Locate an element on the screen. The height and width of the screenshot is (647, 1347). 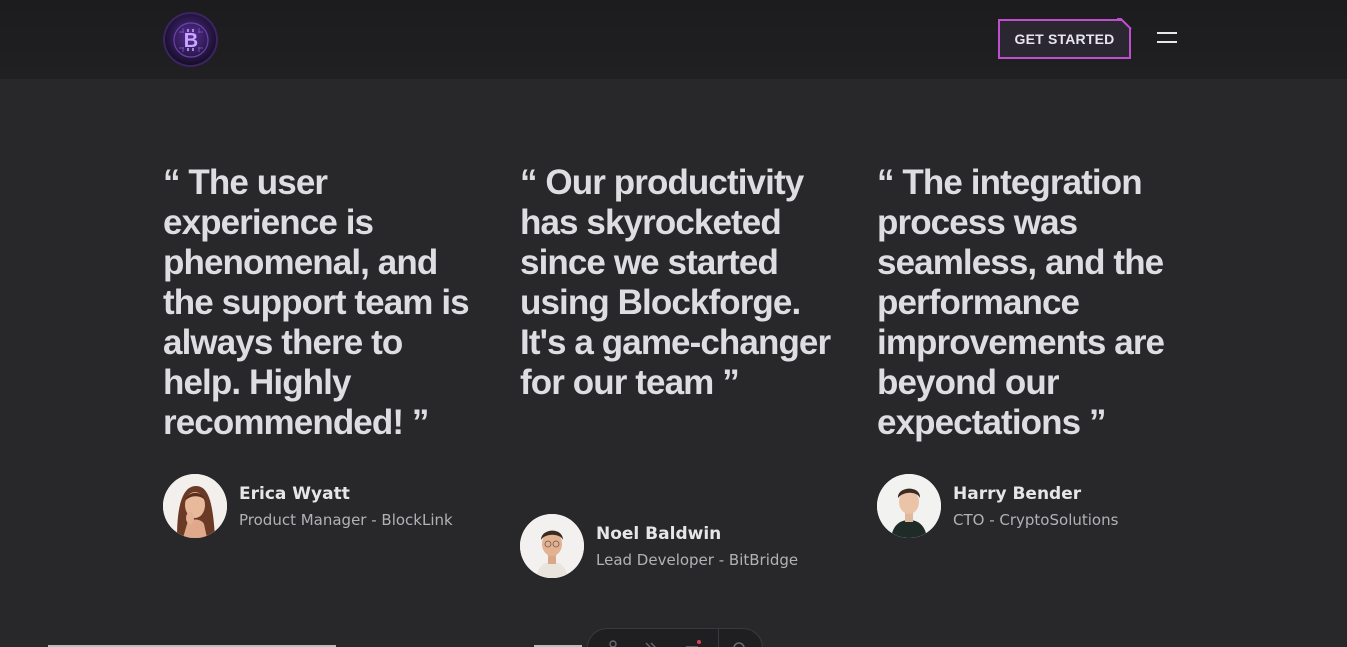
author-role: Product Manager - BlockLink is located at coordinates (346, 520).